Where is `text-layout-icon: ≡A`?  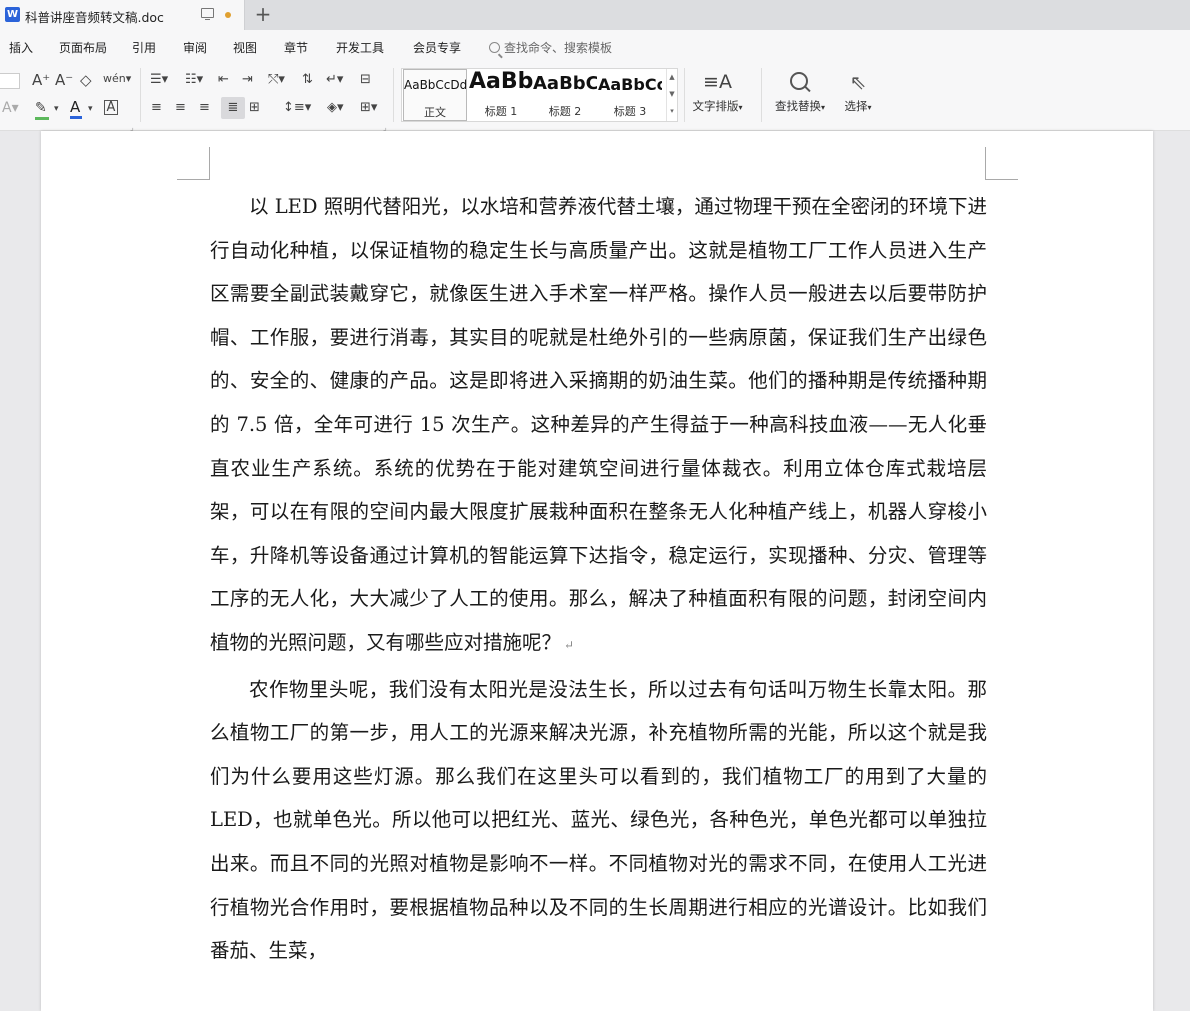 text-layout-icon: ≡A is located at coordinates (717, 82).